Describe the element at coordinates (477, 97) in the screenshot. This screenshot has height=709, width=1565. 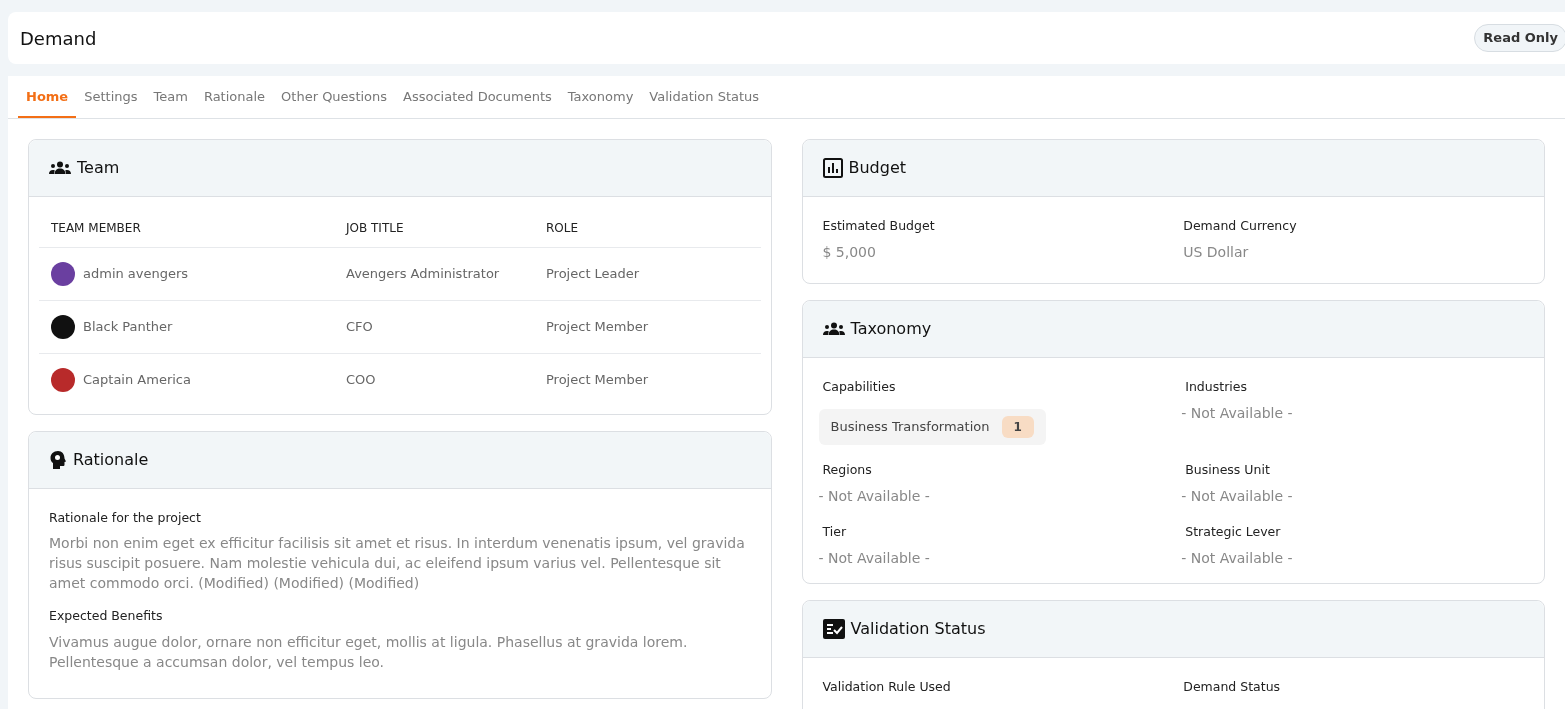
I see `tab: Associated Documents` at that location.